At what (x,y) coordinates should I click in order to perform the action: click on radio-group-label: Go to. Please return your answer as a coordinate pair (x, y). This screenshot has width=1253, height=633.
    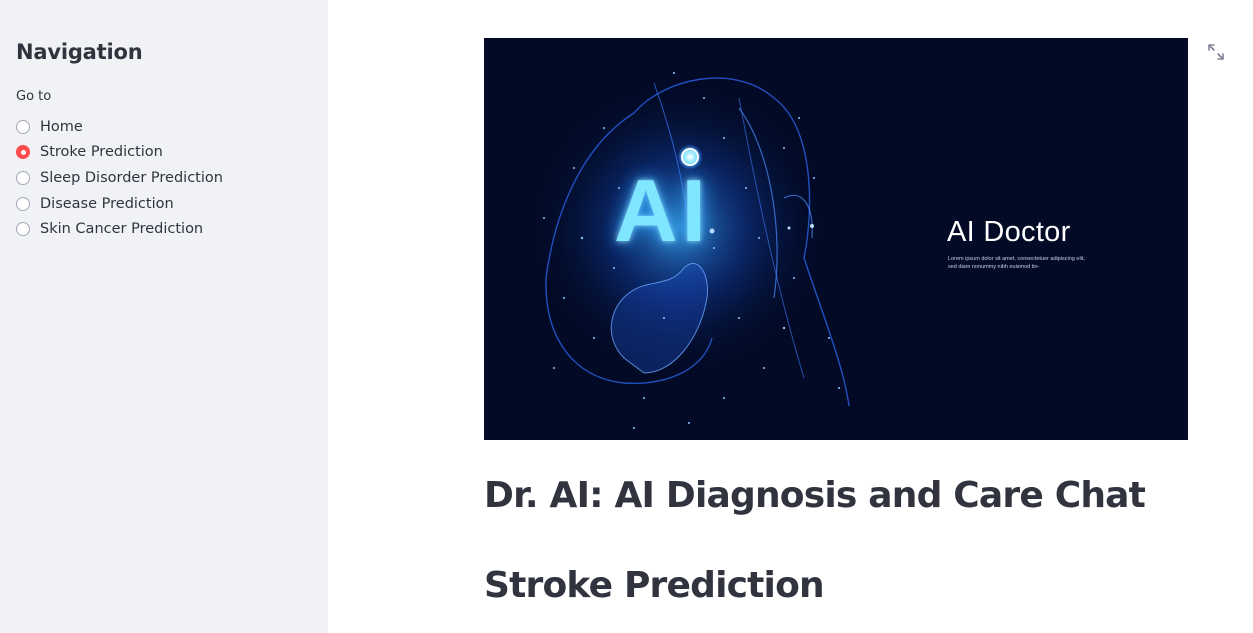
    Looking at the image, I should click on (34, 96).